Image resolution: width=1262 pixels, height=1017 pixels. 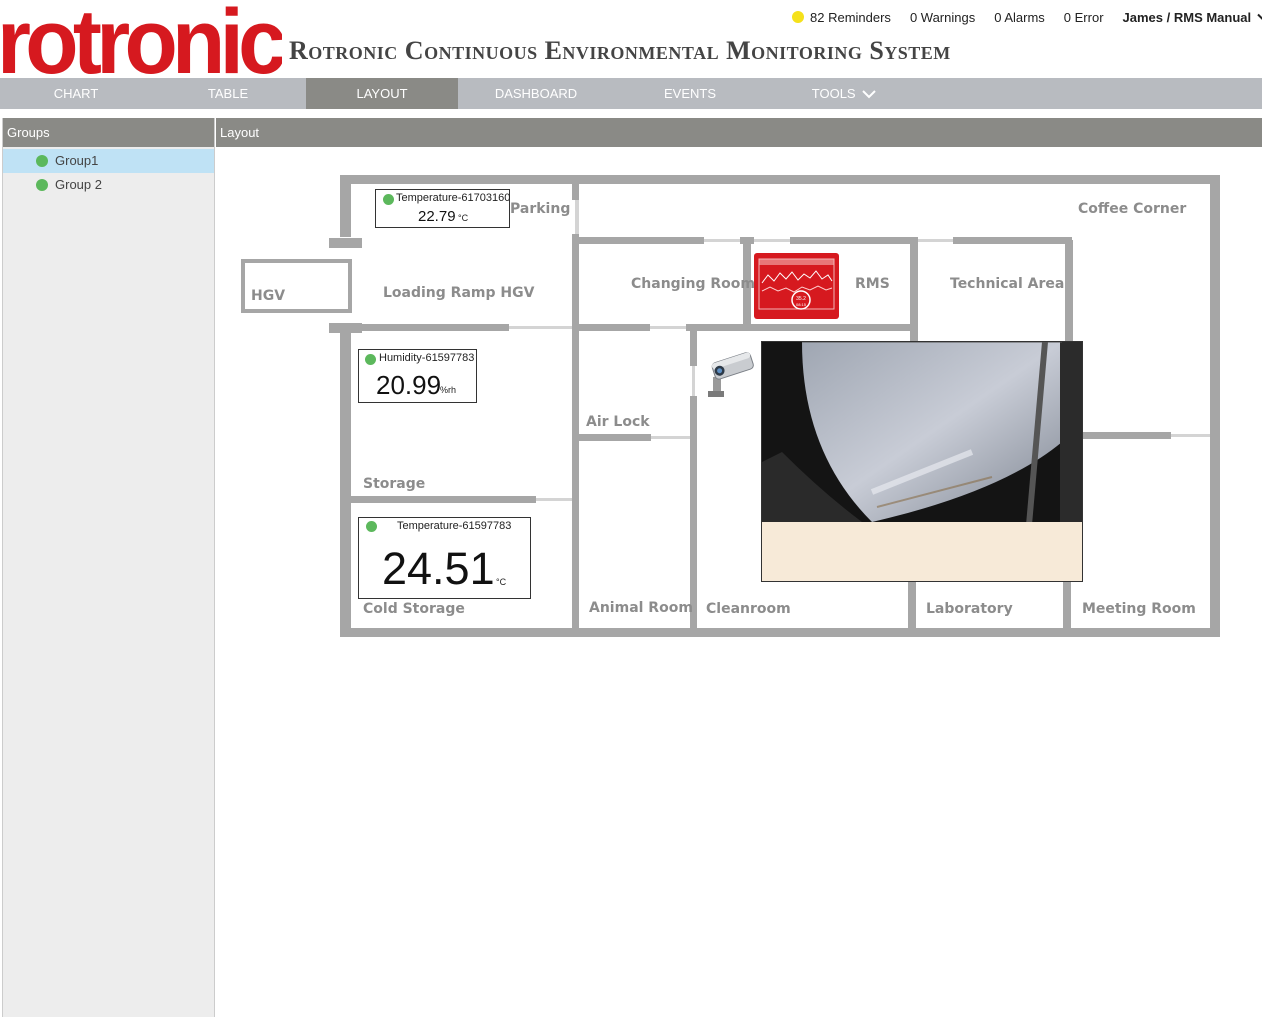 I want to click on sensor-value: 24.51, so click(x=438, y=568).